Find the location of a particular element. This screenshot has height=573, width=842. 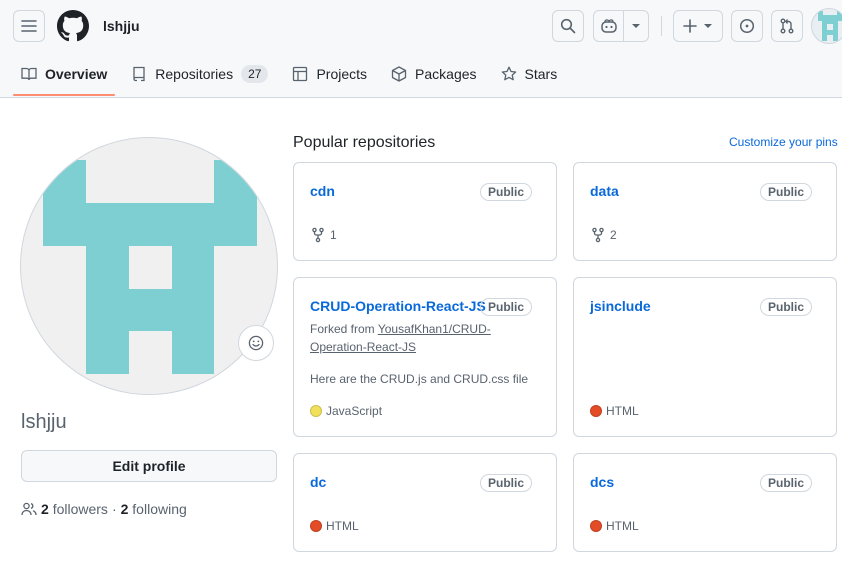

forks-link: 1 is located at coordinates (323, 235).